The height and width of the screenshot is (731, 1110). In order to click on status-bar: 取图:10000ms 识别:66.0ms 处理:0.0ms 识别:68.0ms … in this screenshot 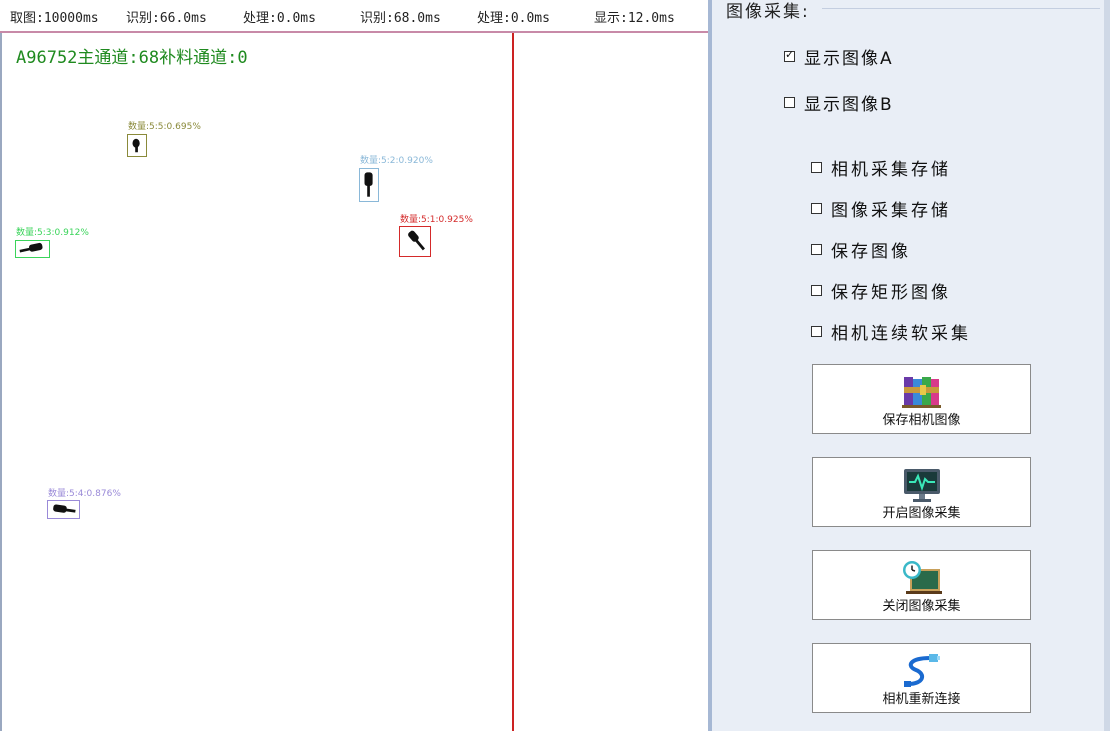, I will do `click(354, 16)`.